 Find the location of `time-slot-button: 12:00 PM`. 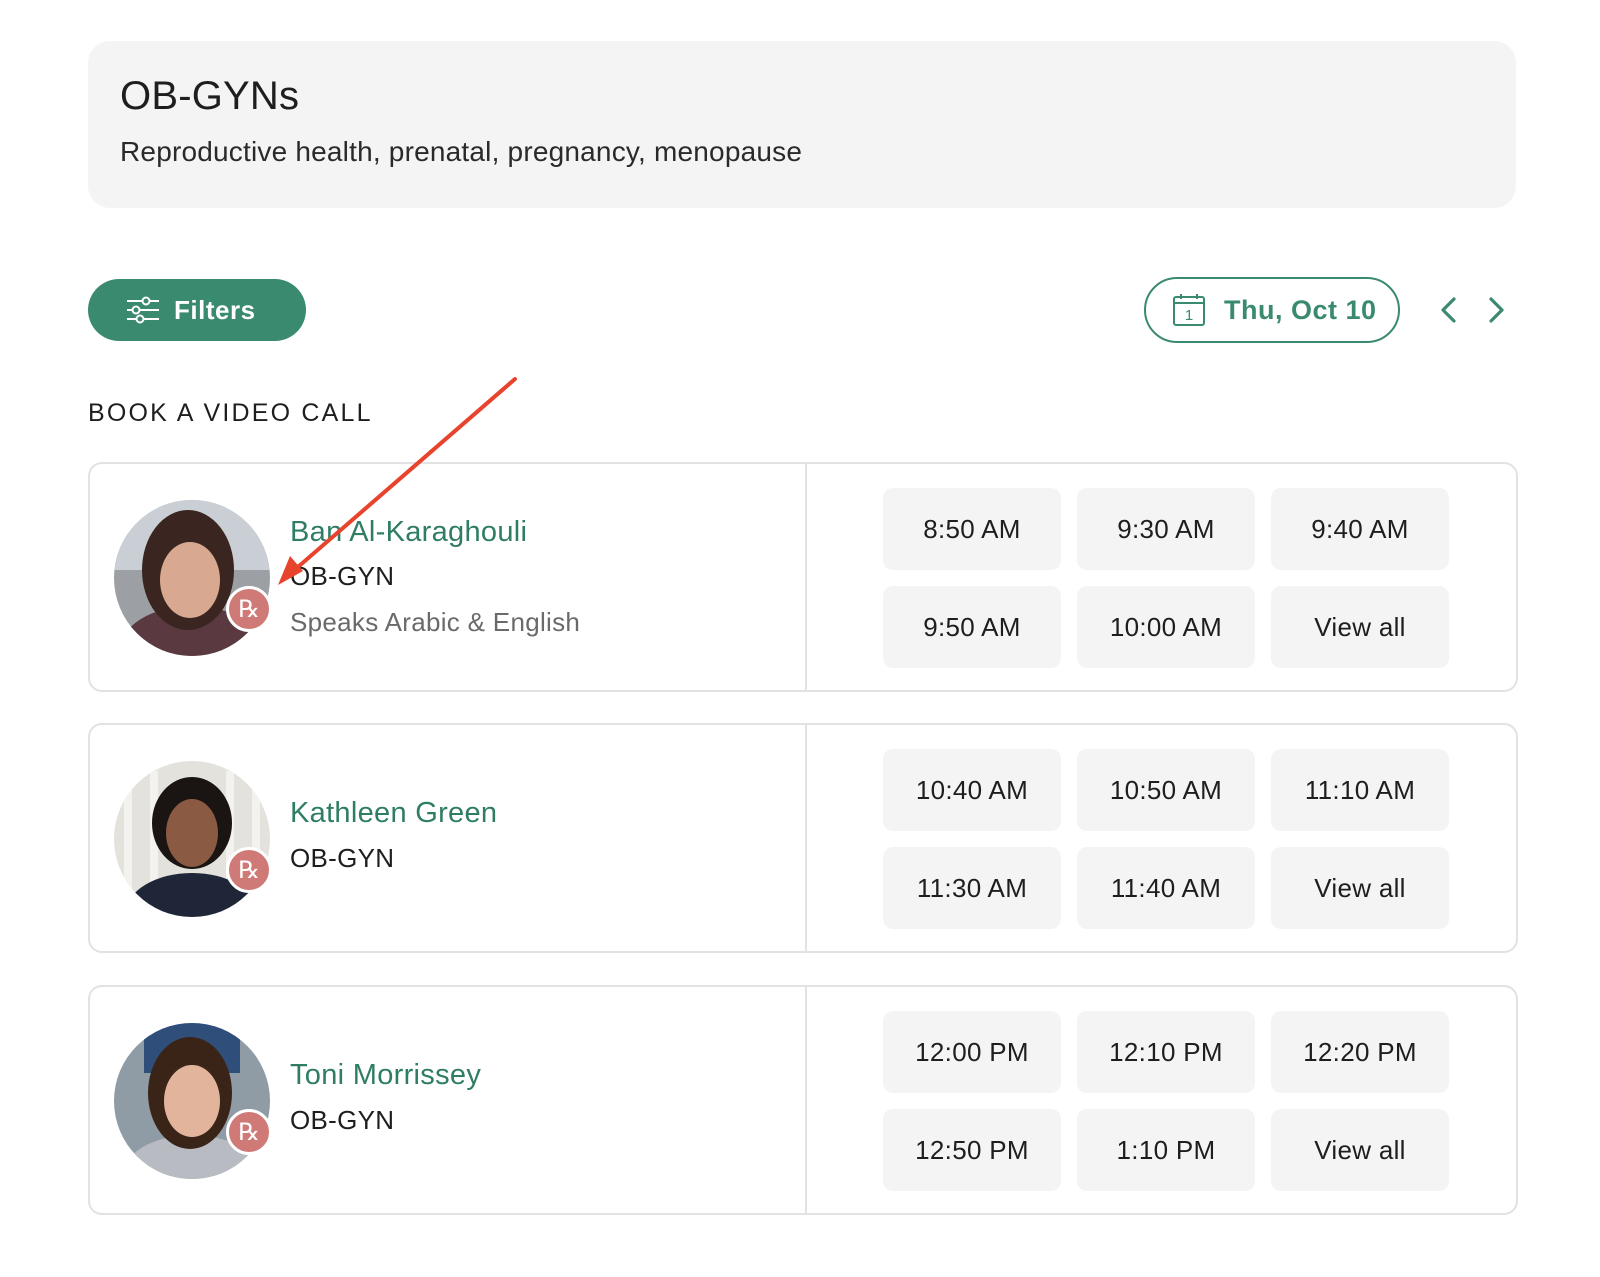

time-slot-button: 12:00 PM is located at coordinates (972, 1052).